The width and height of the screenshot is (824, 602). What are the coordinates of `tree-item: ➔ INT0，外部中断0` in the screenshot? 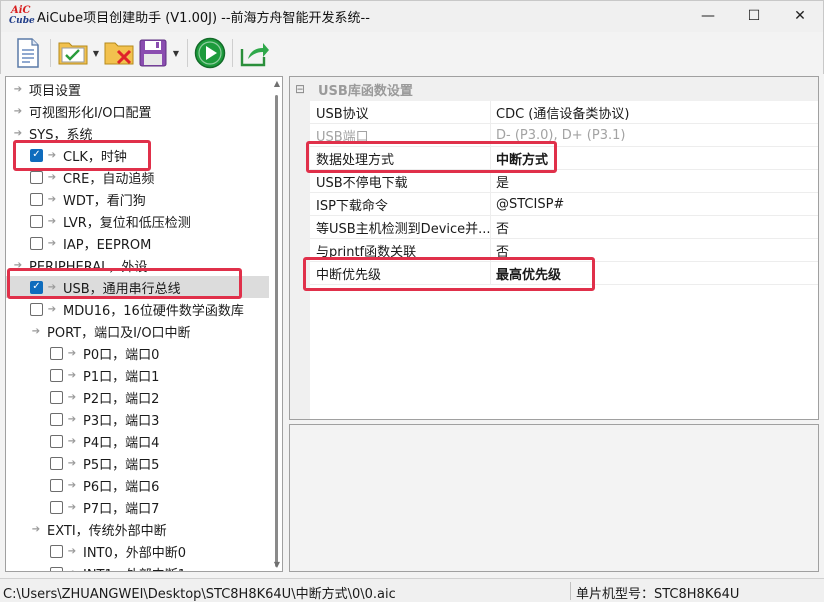 It's located at (137, 551).